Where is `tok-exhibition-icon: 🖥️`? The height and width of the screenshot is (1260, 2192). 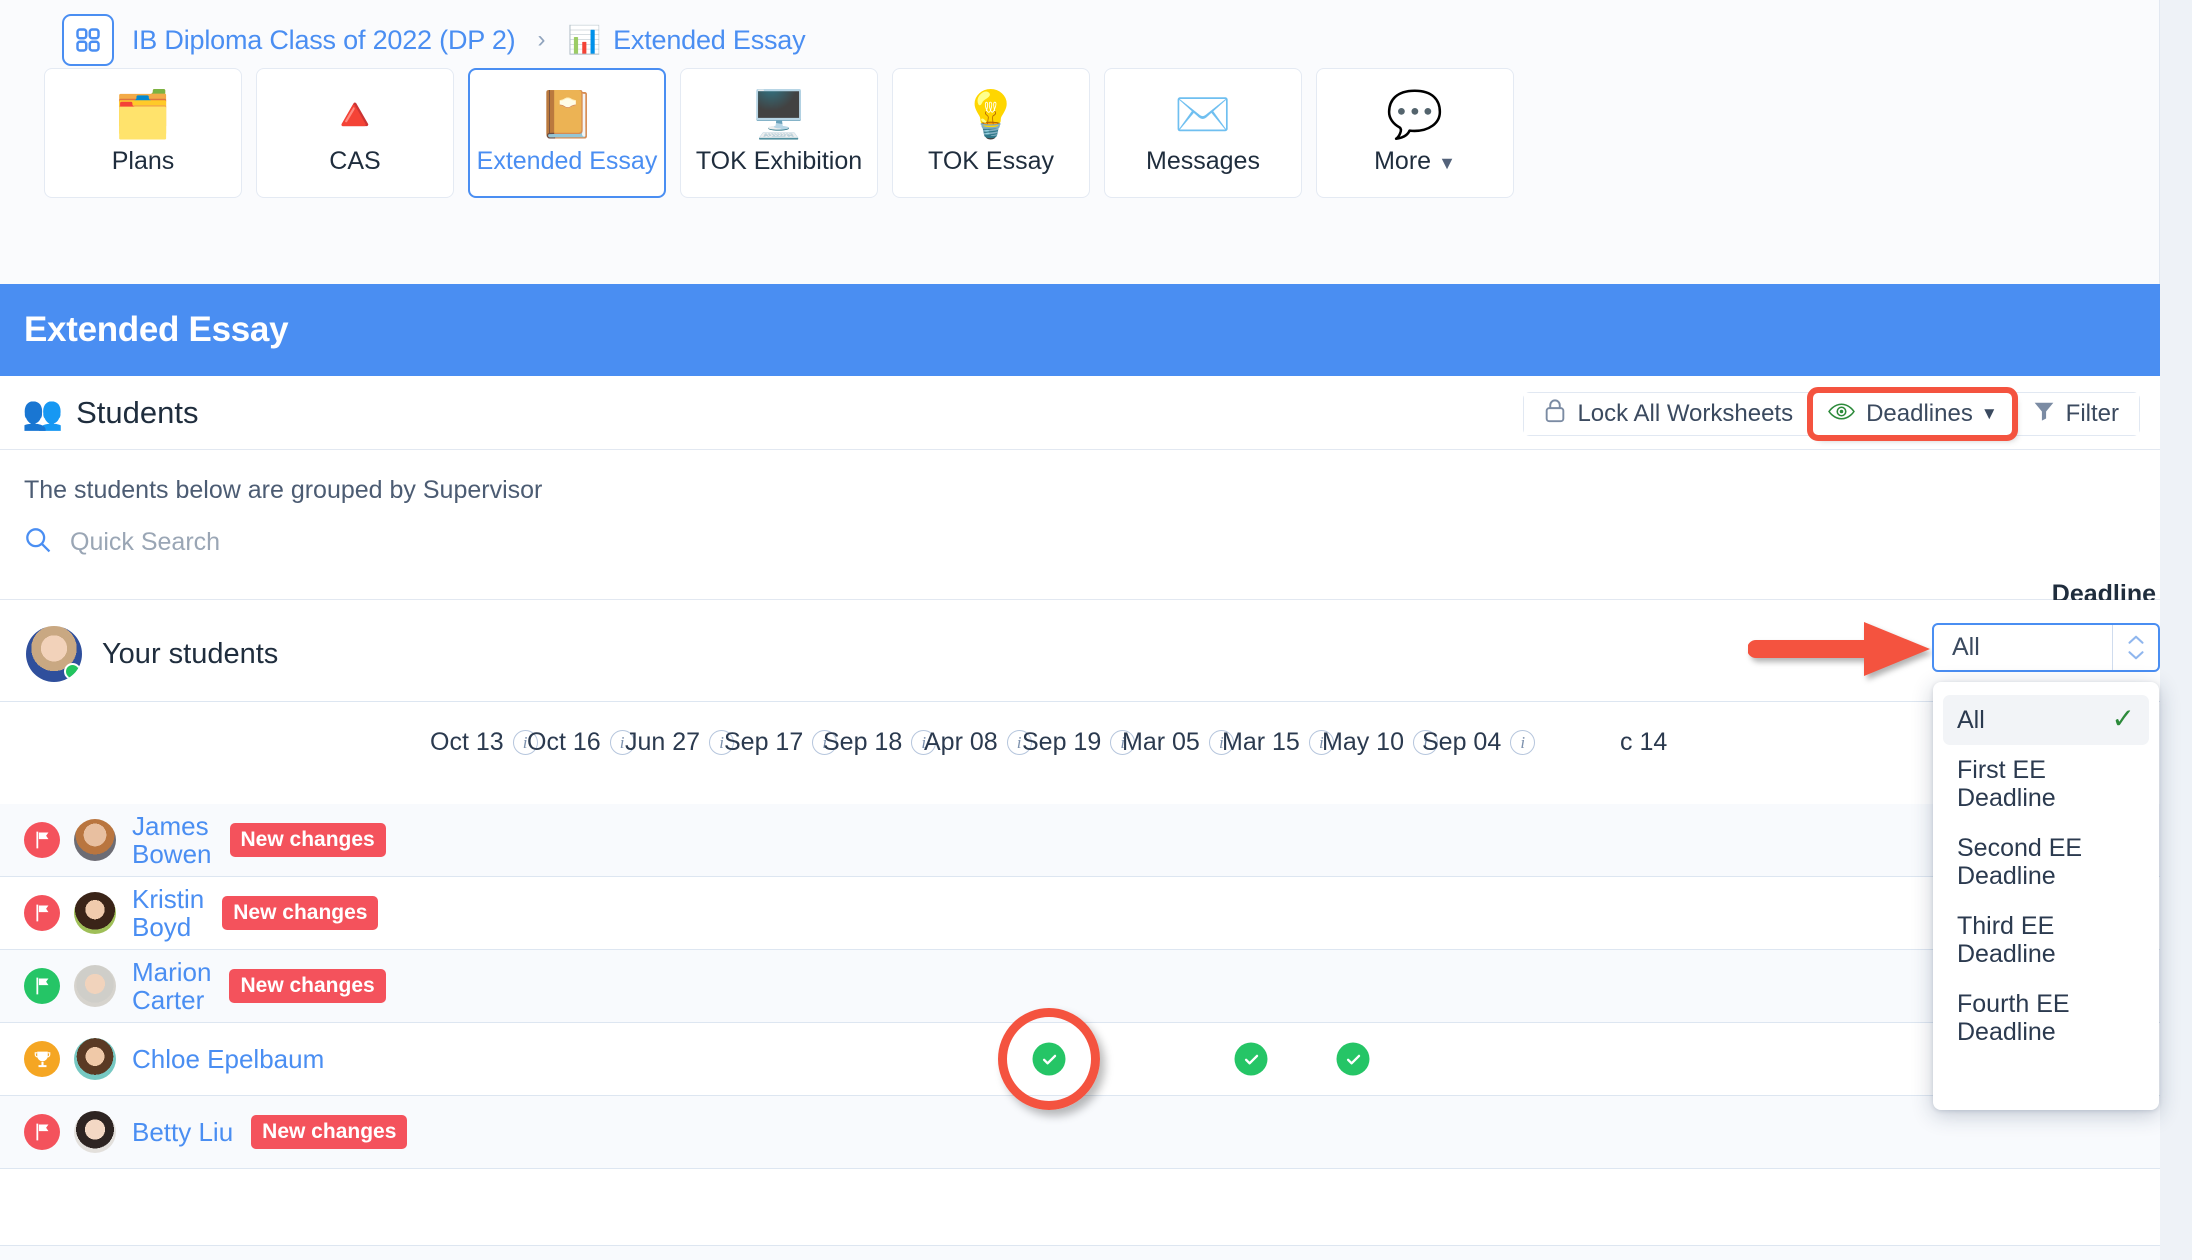
tok-exhibition-icon: 🖥️ is located at coordinates (779, 113).